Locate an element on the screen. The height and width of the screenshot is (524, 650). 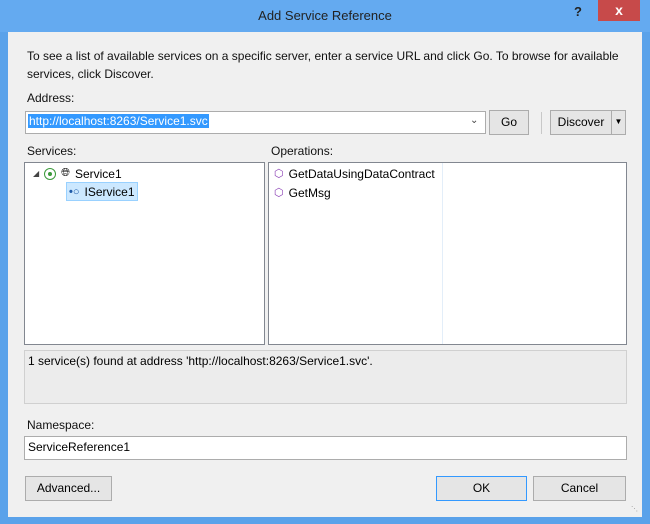
address-combobox: http://localhost:8263/Service1.svc is located at coordinates (255, 122).